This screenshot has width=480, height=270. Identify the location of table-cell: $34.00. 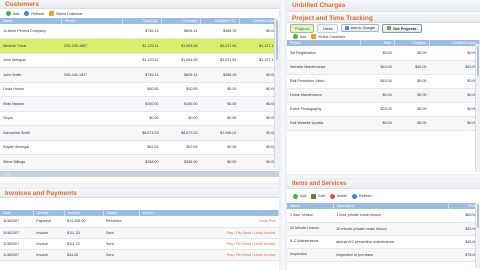
(84, 255).